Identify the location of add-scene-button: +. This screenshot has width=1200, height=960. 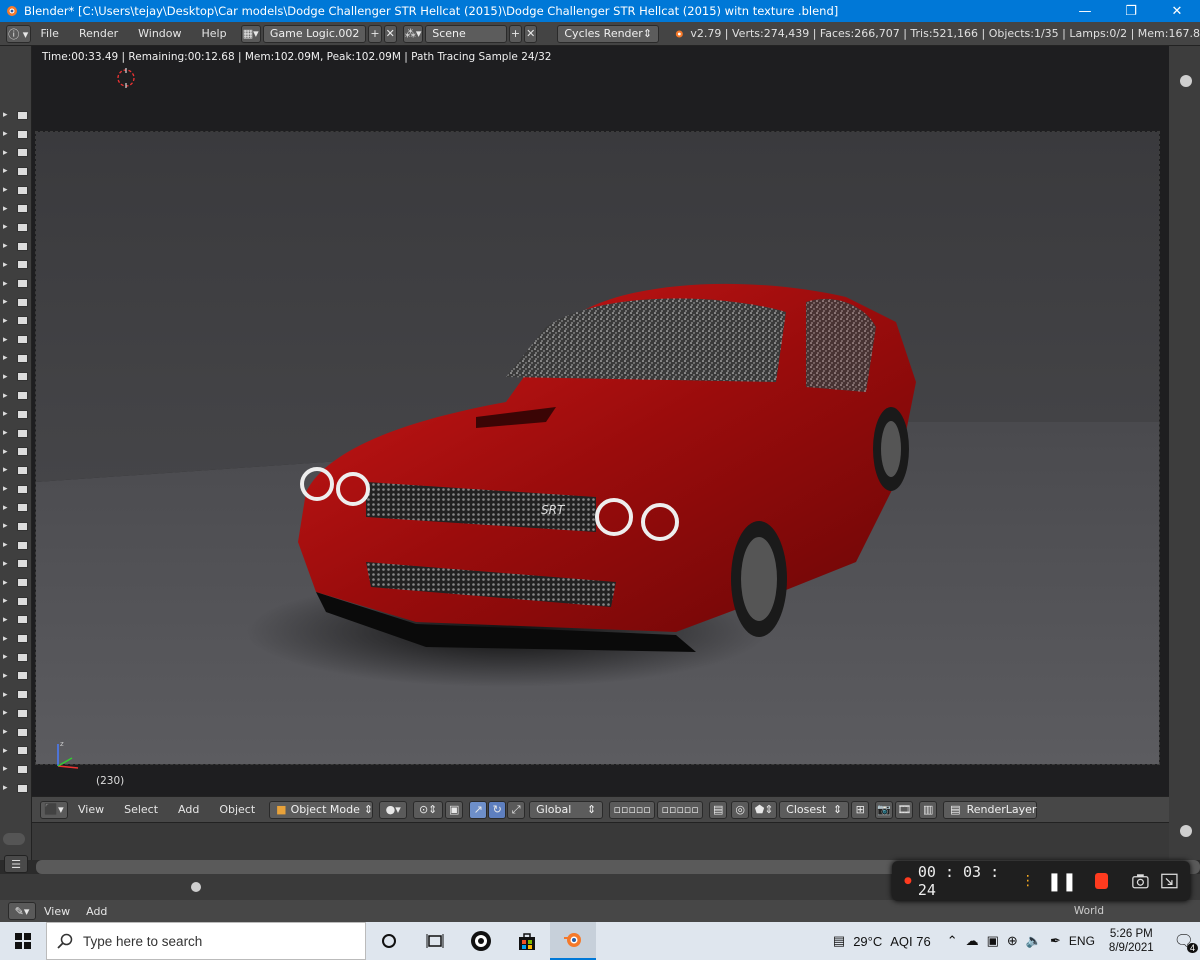
(515, 33).